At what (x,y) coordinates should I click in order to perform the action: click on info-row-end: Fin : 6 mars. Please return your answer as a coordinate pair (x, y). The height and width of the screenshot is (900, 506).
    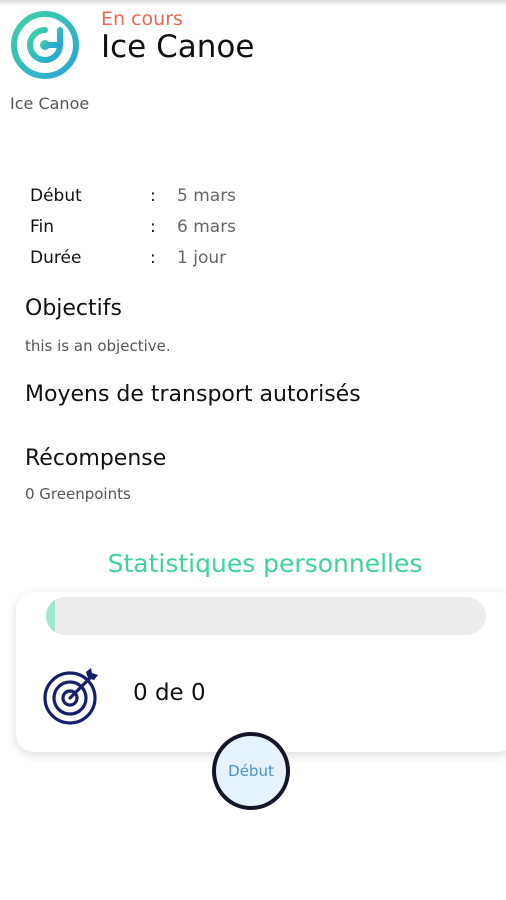
    Looking at the image, I should click on (133, 226).